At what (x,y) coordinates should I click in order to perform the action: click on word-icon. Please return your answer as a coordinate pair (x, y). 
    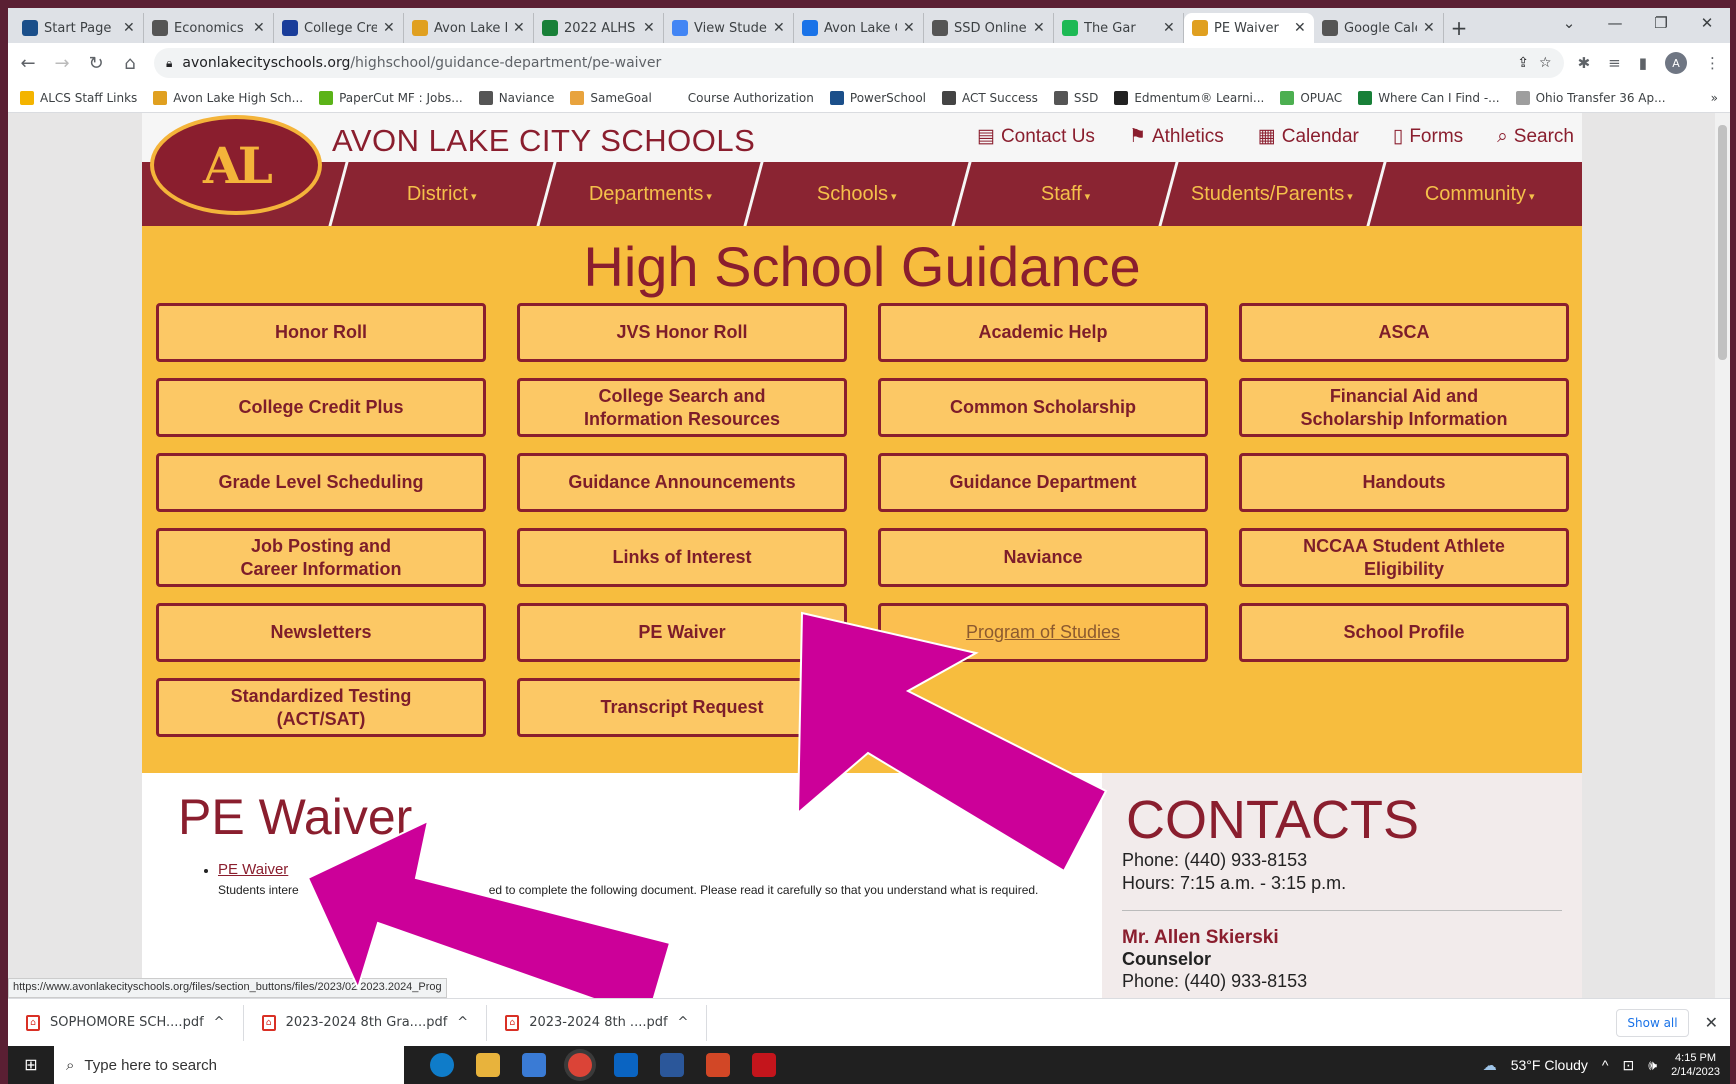
    Looking at the image, I should click on (672, 1065).